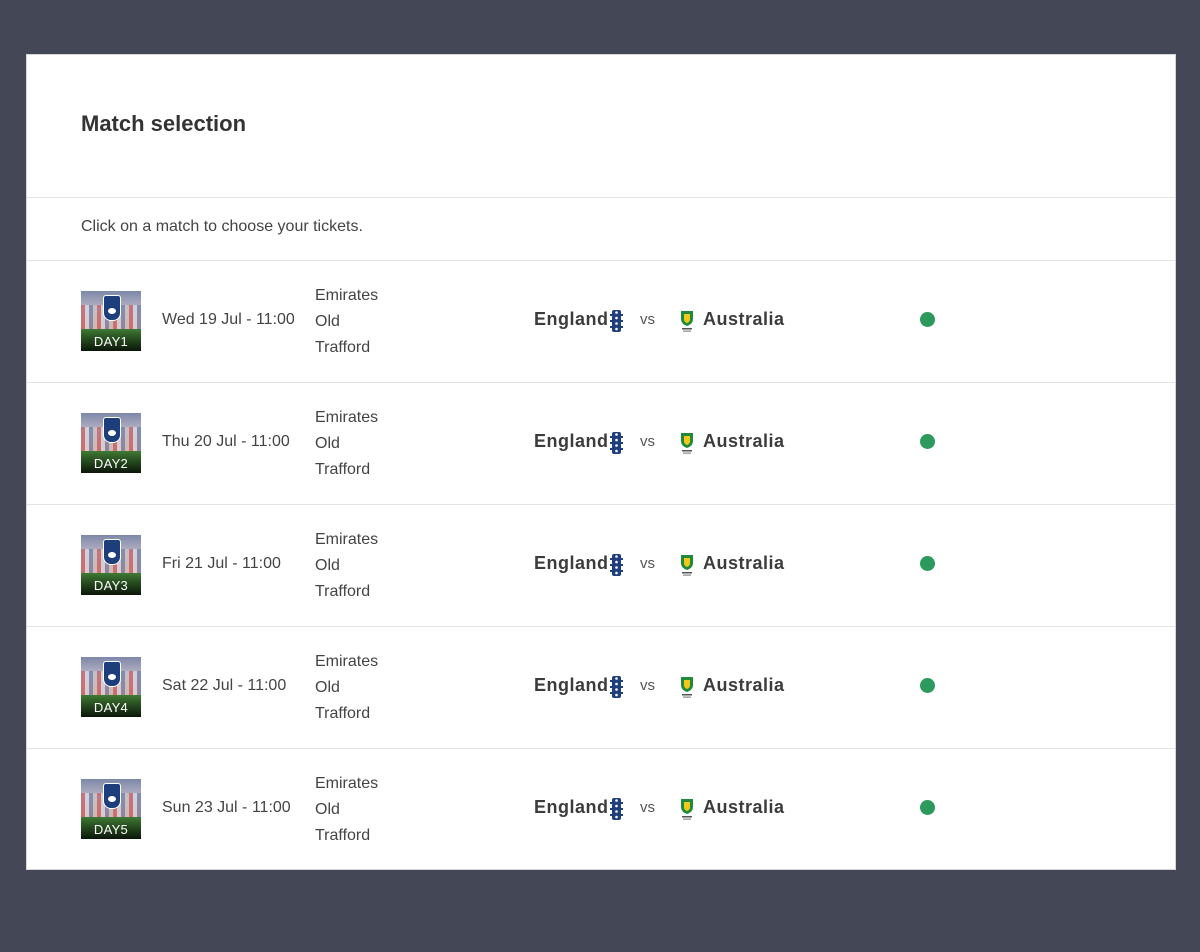 The width and height of the screenshot is (1200, 952). Describe the element at coordinates (111, 463) in the screenshot. I see `day-label: DAY2` at that location.